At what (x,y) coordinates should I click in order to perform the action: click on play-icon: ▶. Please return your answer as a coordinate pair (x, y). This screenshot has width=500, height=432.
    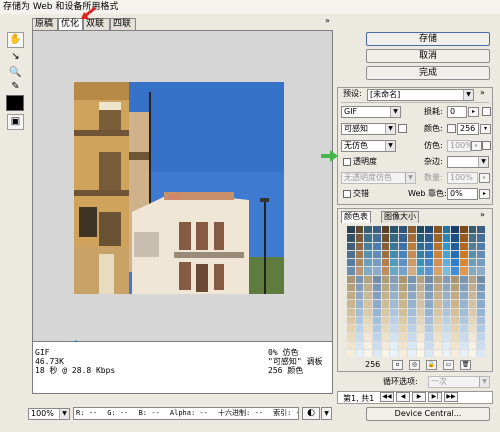
    Looking at the image, I should click on (419, 397).